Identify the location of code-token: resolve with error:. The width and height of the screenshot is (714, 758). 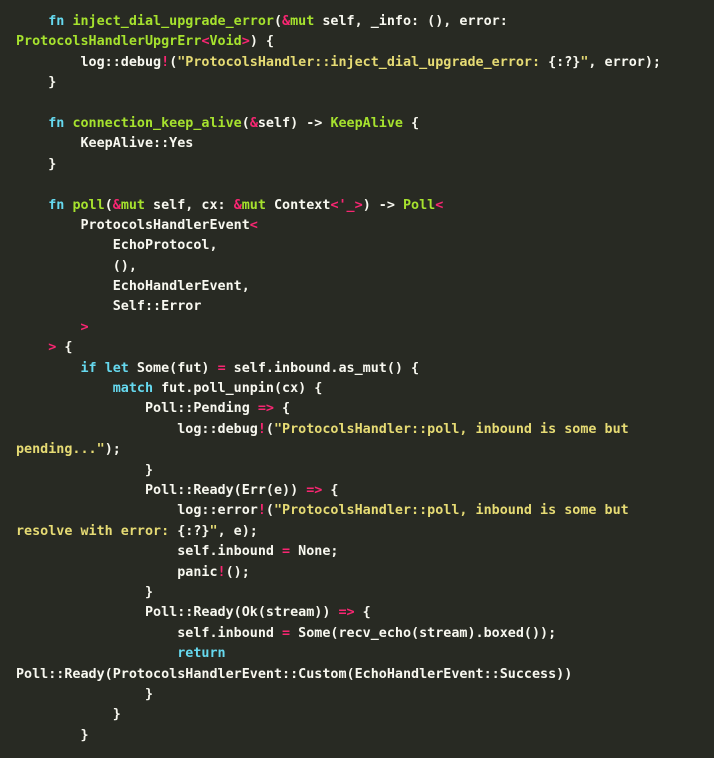
(97, 531).